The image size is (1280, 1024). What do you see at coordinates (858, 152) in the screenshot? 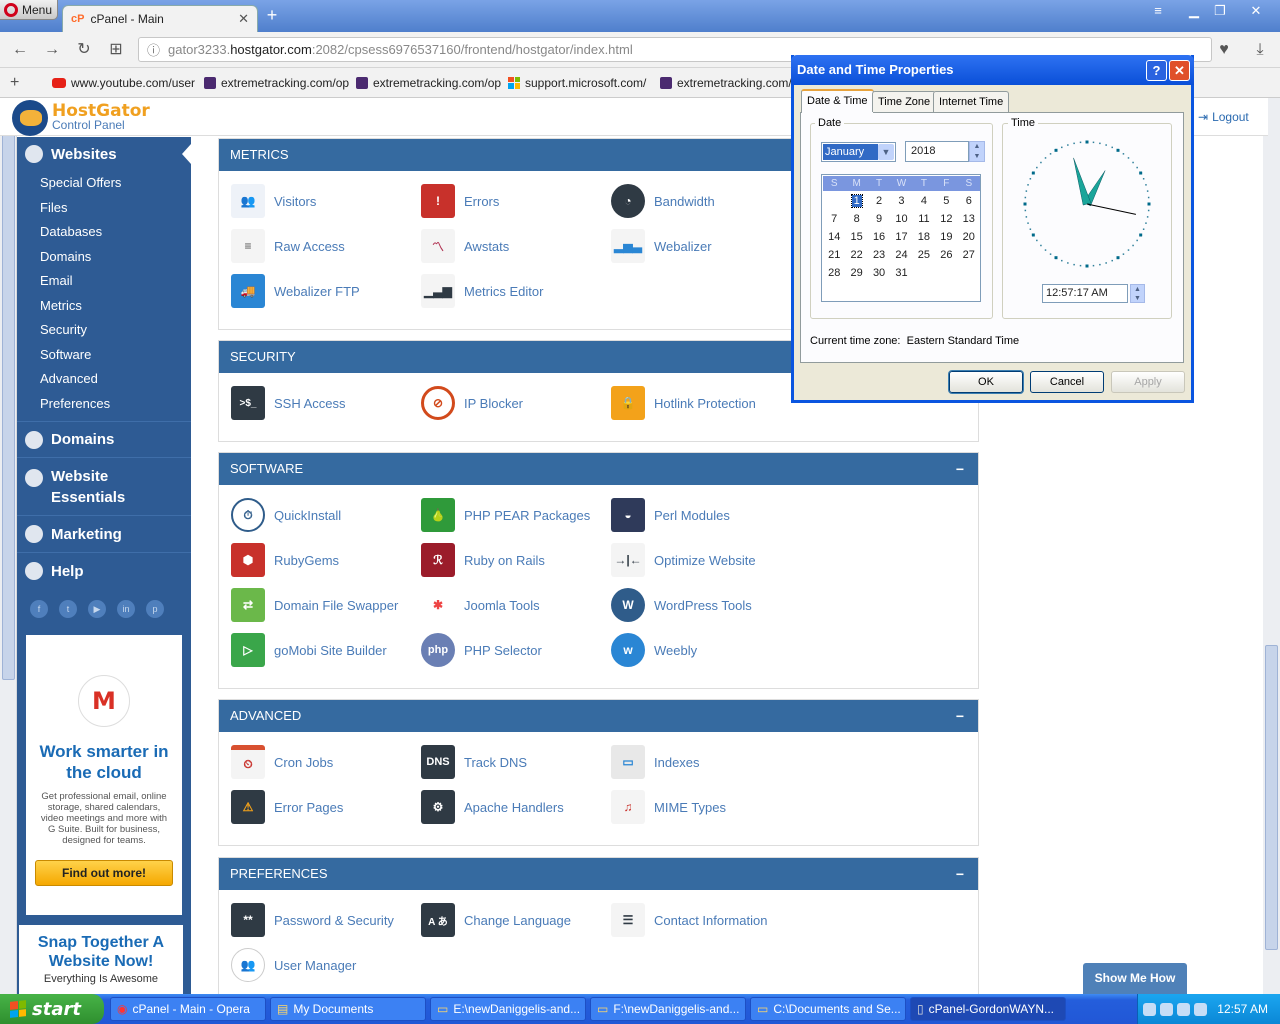
I see `month-select: January ▼` at bounding box center [858, 152].